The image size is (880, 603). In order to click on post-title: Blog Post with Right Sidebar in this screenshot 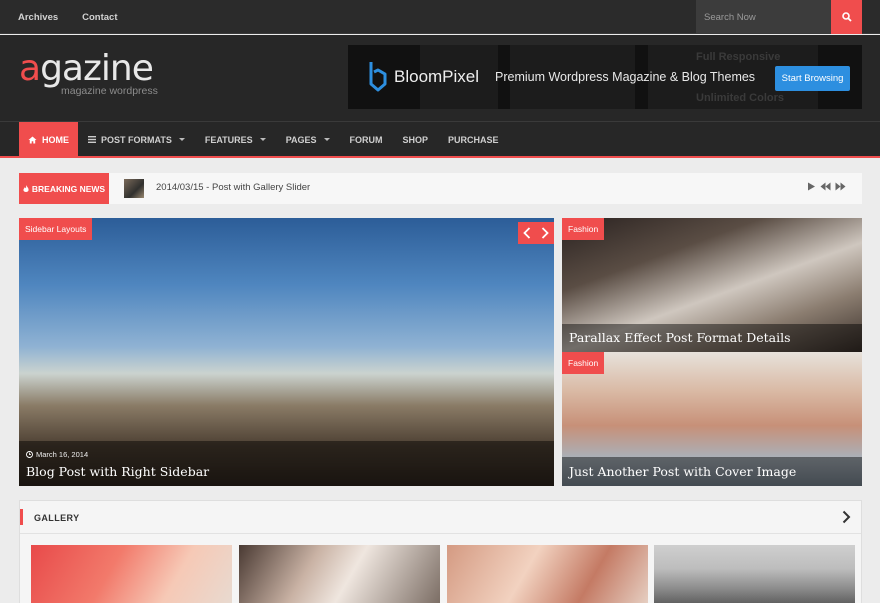, I will do `click(117, 471)`.